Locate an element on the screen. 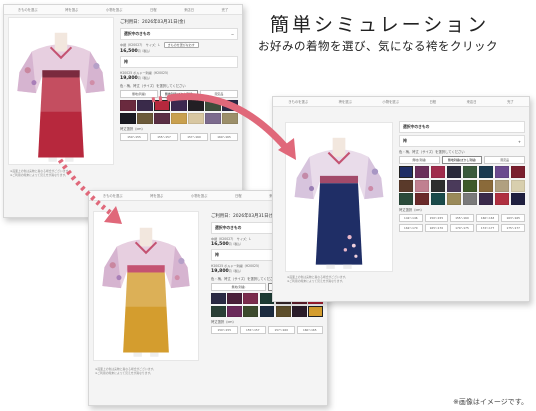  size-option: 162〜170 is located at coordinates (411, 228).